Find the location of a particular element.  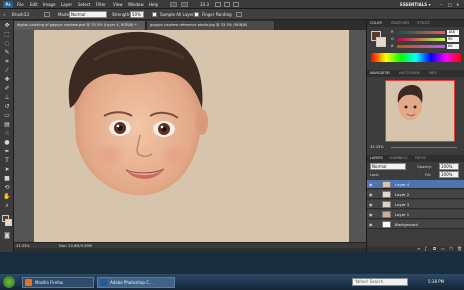

blue-value-input: 86 is located at coordinates (453, 46).